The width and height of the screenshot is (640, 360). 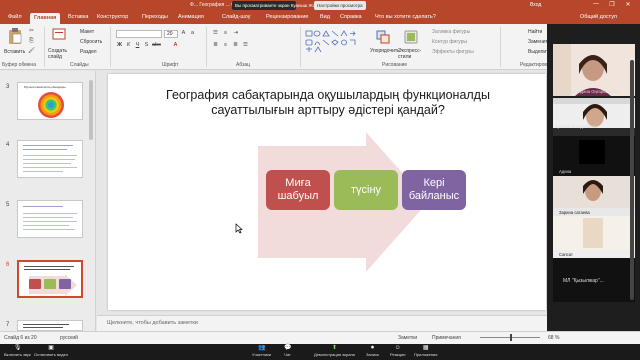 What do you see at coordinates (192, 33) in the screenshot?
I see `font-shrink-icon: a` at bounding box center [192, 33].